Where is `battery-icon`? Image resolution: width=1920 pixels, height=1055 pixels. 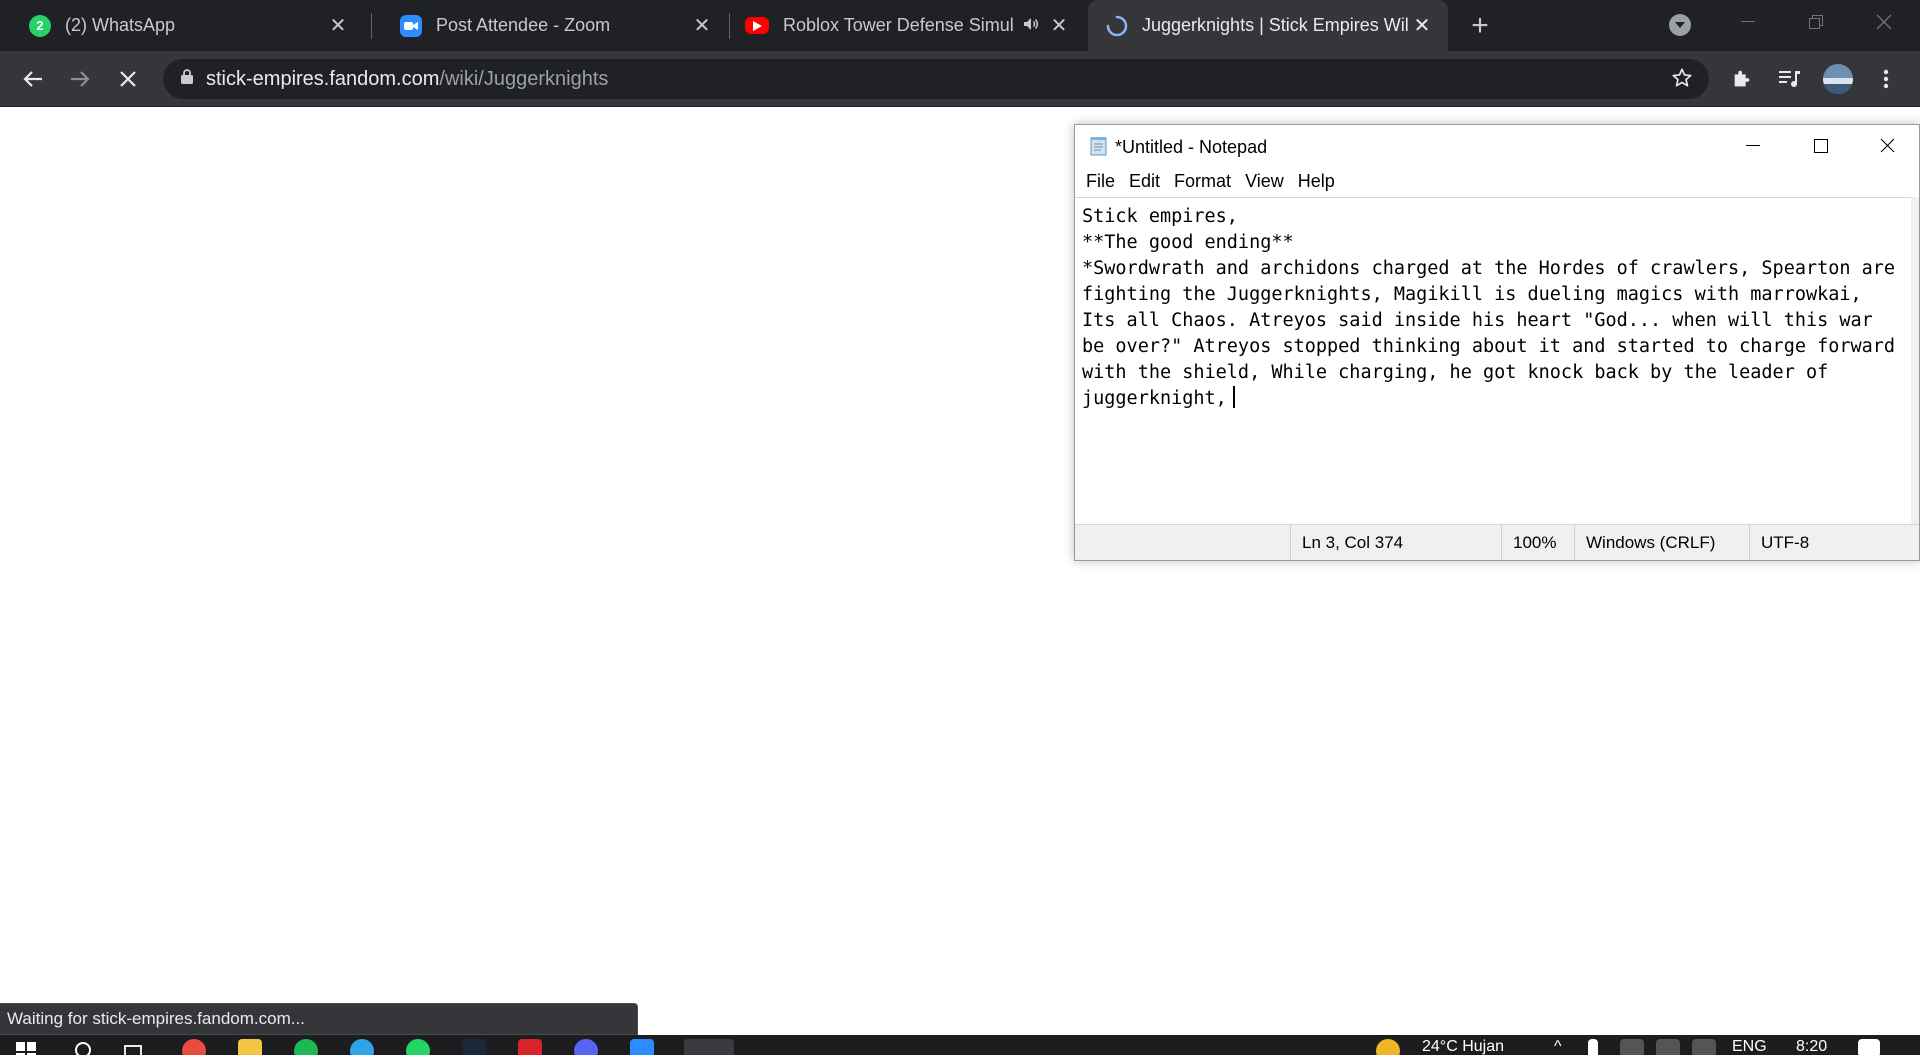 battery-icon is located at coordinates (1593, 1047).